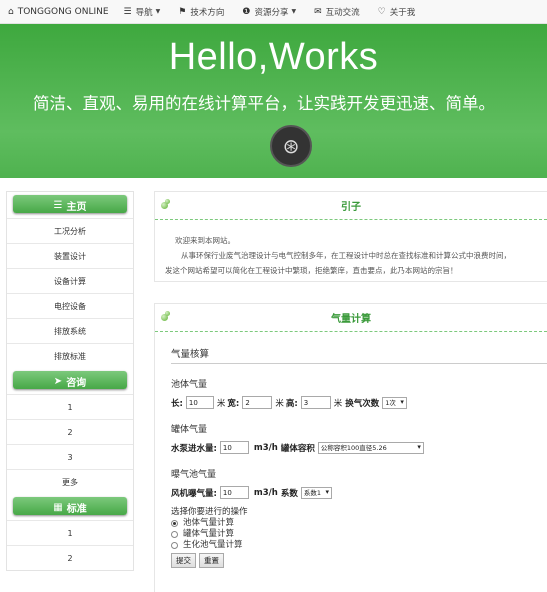 The width and height of the screenshot is (547, 592). I want to click on calc-title: 气量计算, so click(351, 319).